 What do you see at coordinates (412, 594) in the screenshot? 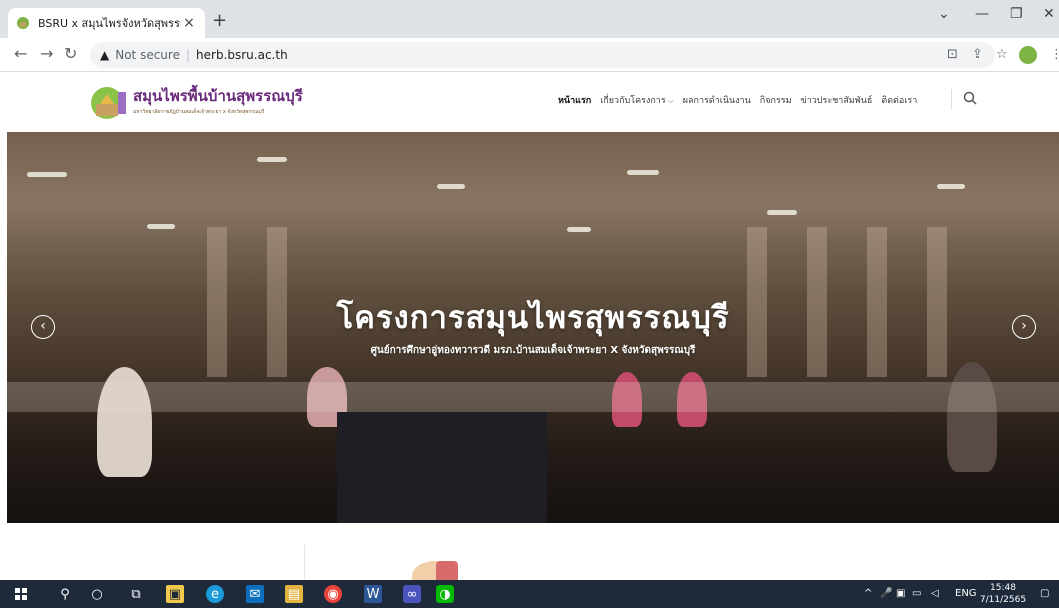
I see `teams-icon: ∞` at bounding box center [412, 594].